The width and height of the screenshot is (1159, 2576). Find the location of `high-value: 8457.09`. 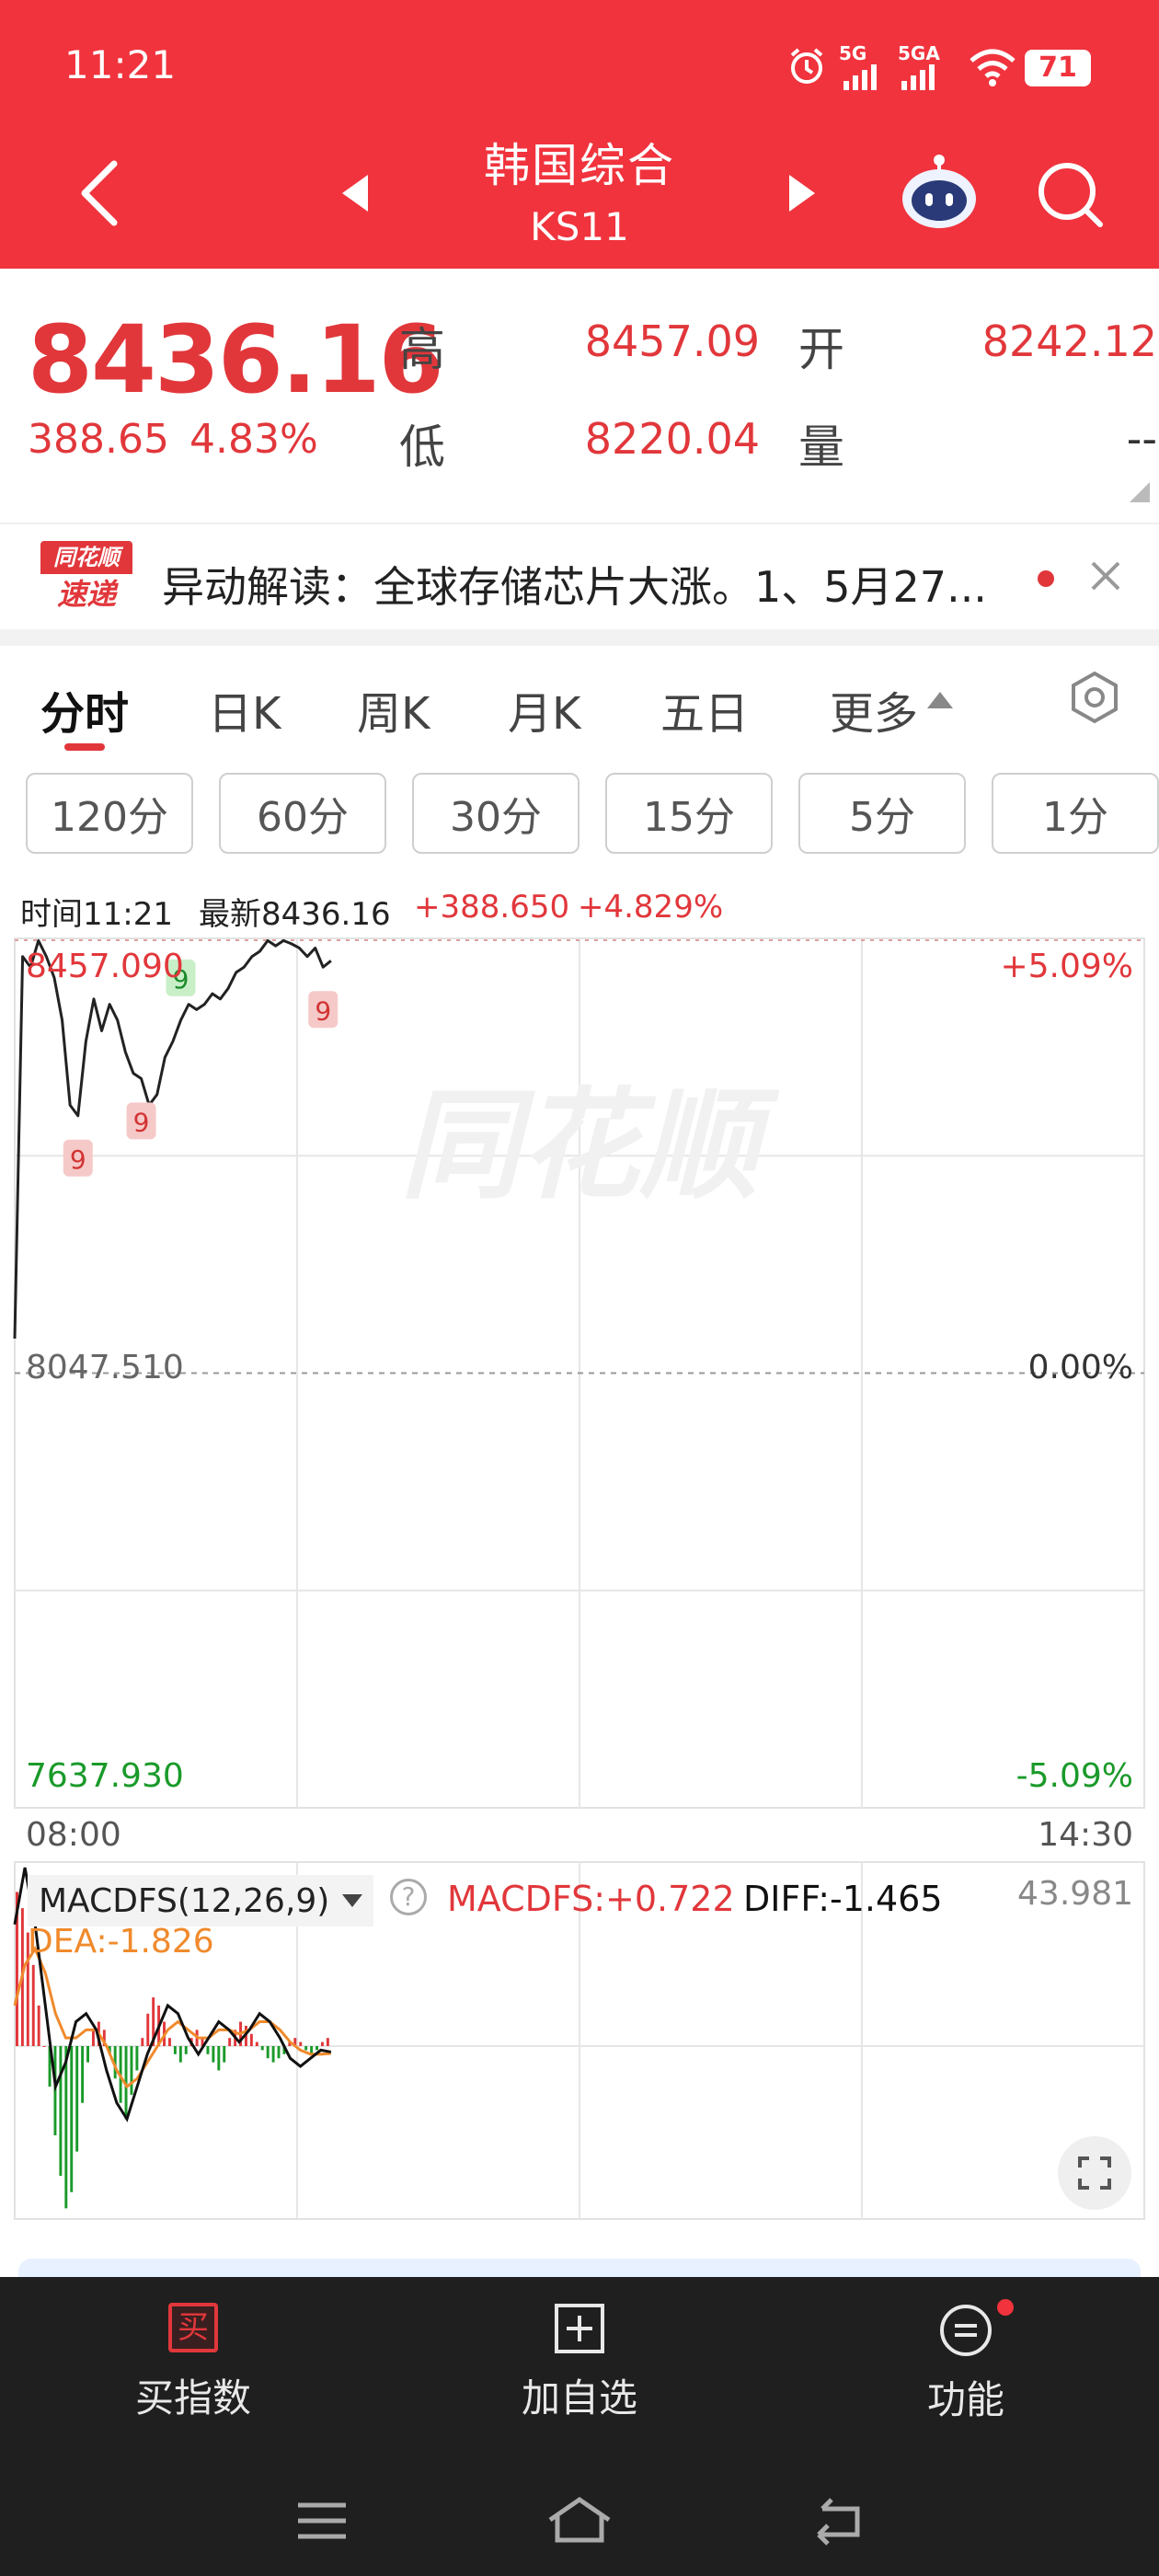

high-value: 8457.09 is located at coordinates (672, 341).